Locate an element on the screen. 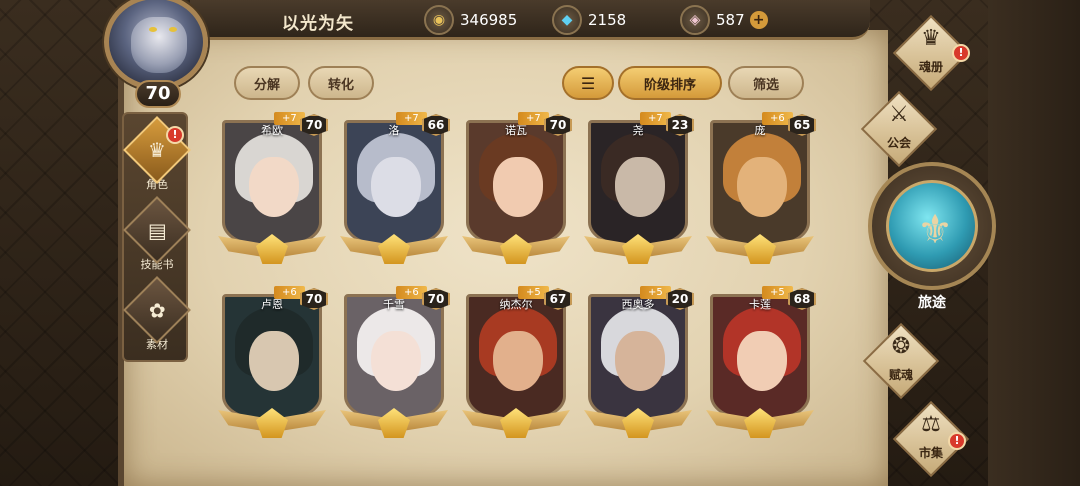 Image resolution: width=1080 pixels, height=486 pixels. crystal-currency: ◆ 2158 is located at coordinates (589, 20).